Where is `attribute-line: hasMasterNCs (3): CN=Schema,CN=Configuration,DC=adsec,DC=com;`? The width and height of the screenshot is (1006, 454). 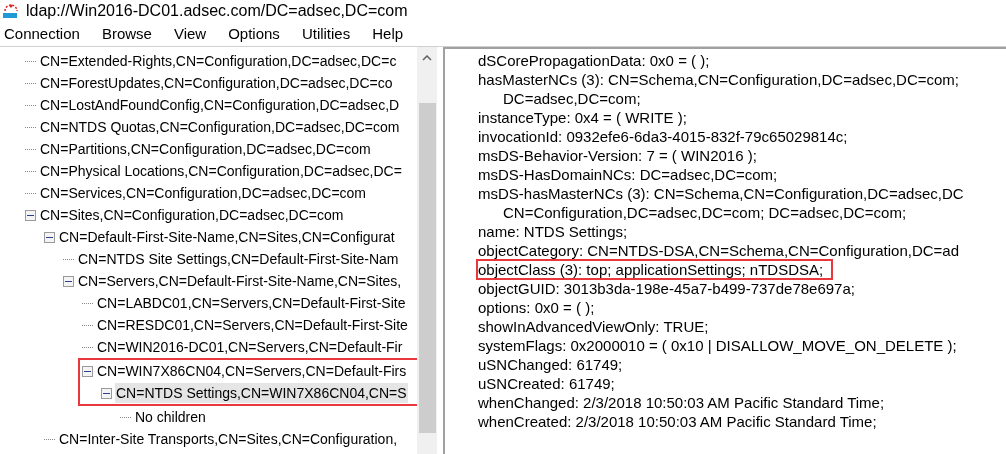 attribute-line: hasMasterNCs (3): CN=Schema,CN=Configuration,DC=adsec,DC=com; is located at coordinates (718, 79).